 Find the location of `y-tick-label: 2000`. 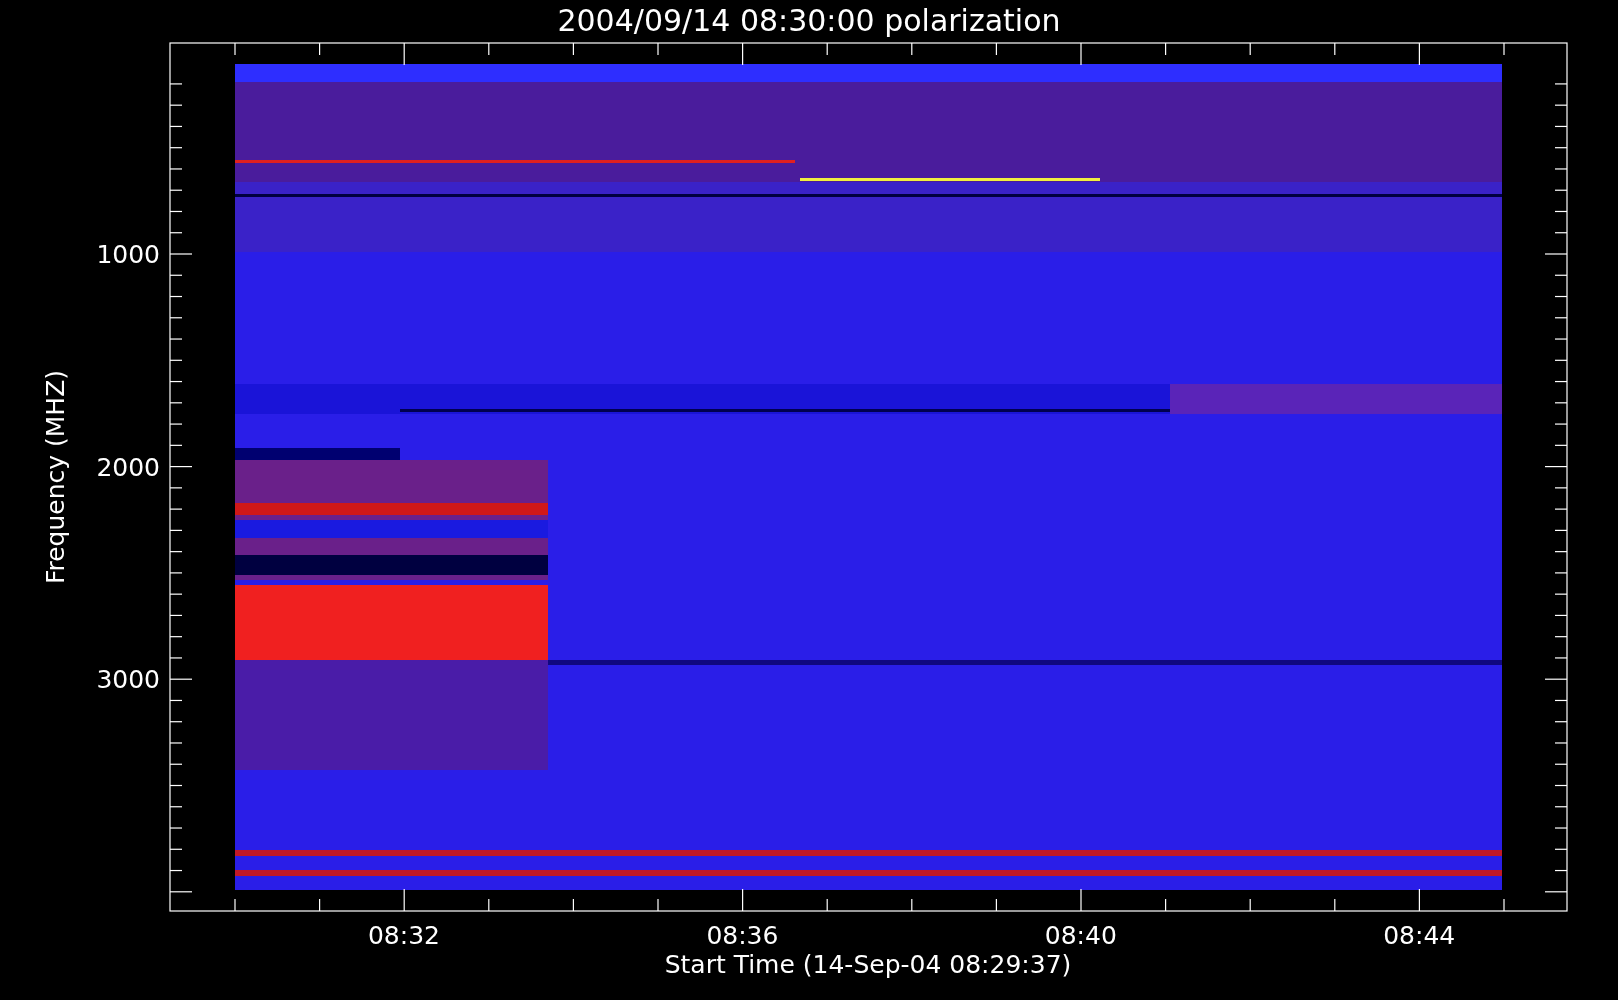

y-tick-label: 2000 is located at coordinates (128, 467).